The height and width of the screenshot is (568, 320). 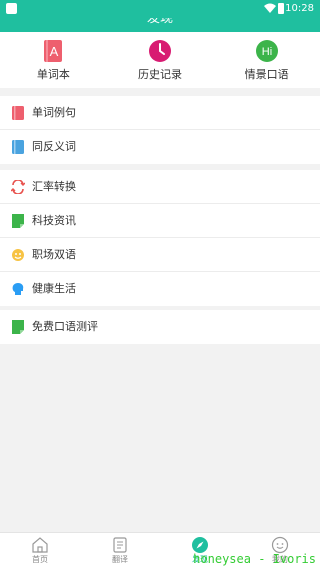 I want to click on hi-chat-icon: Hi, so click(x=266, y=51).